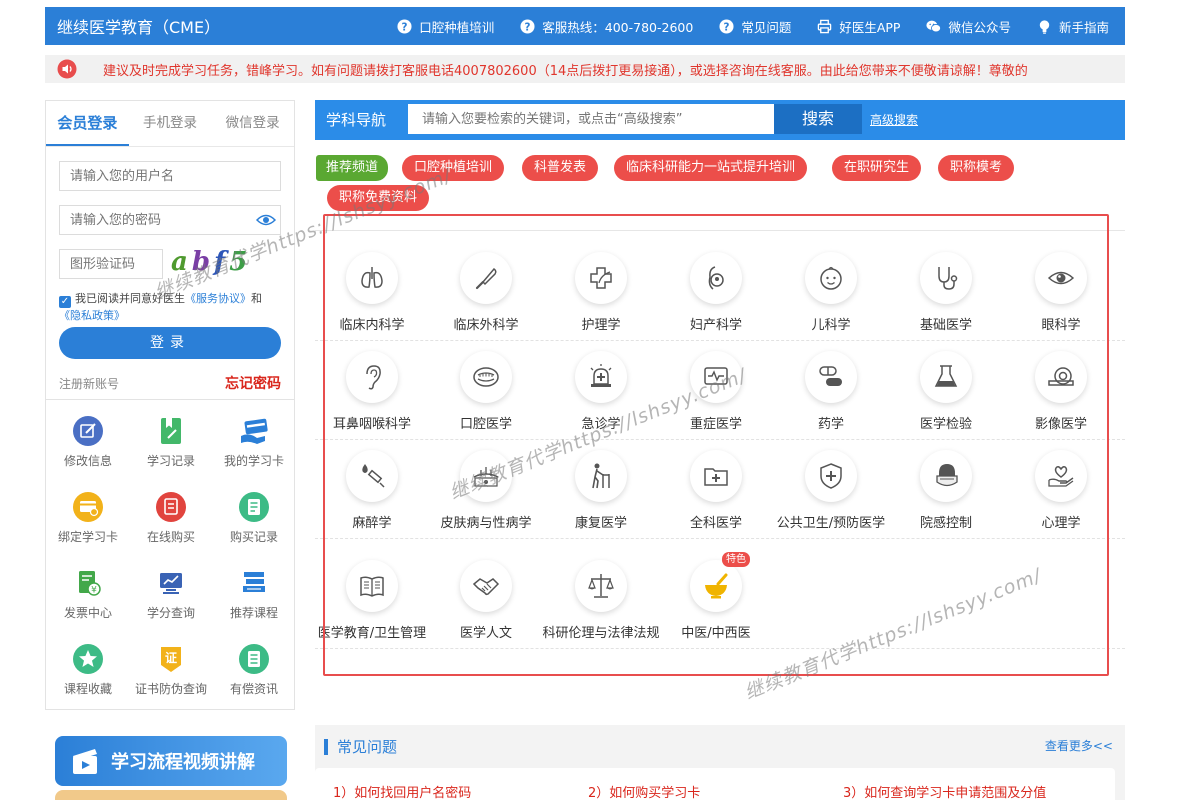 This screenshot has width=1181, height=800. I want to click on captcha-char: a, so click(181, 262).